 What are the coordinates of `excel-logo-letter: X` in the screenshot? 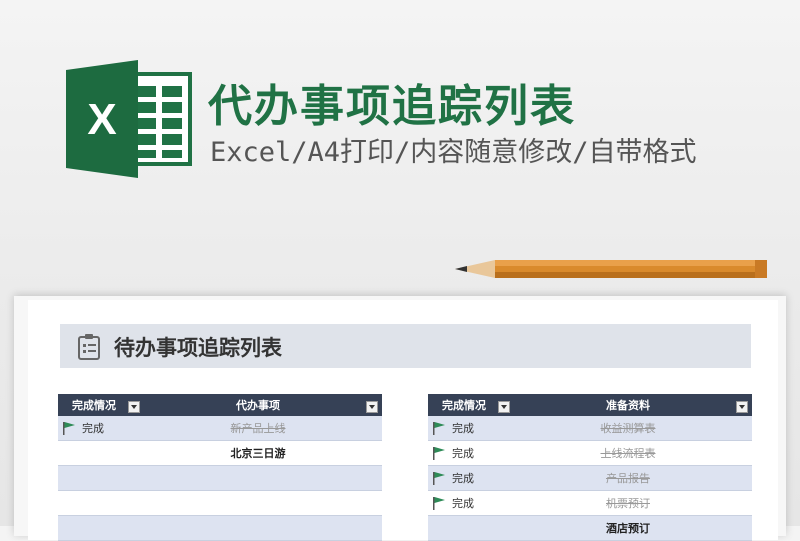 It's located at (101, 119).